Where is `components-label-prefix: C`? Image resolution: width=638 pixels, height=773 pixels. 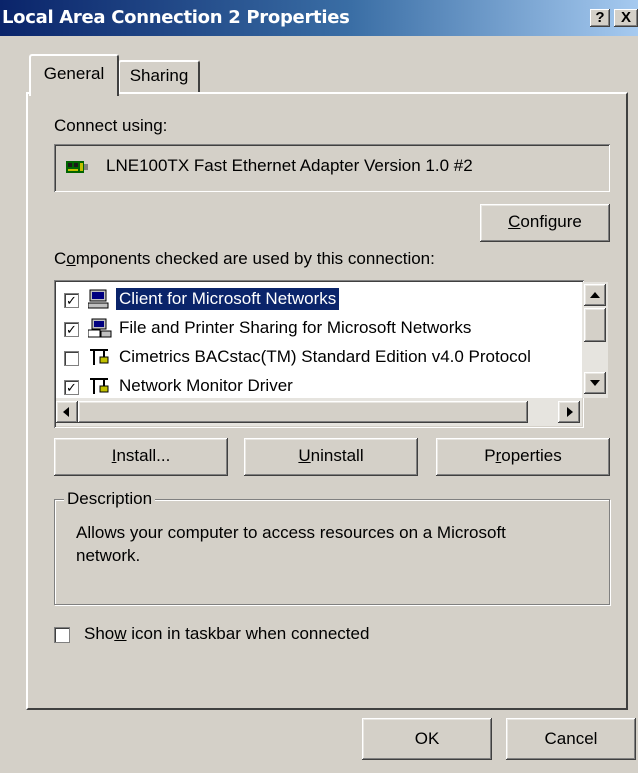 components-label-prefix: C is located at coordinates (60, 258).